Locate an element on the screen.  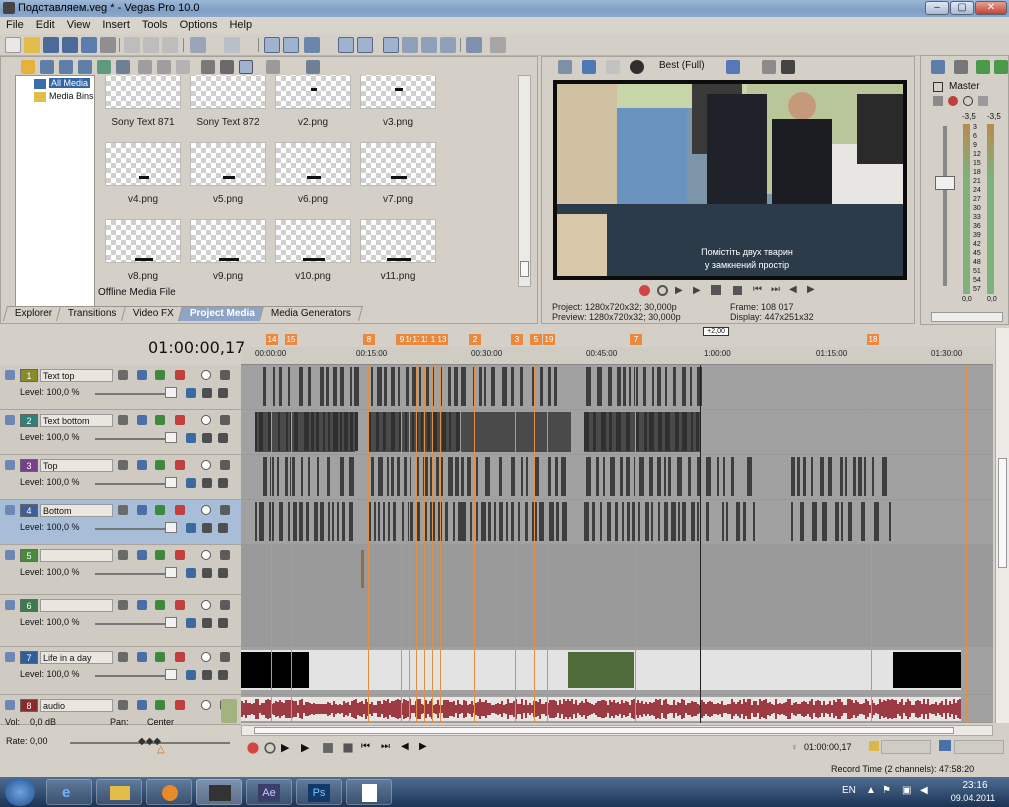
import-media-icon is located at coordinates (28, 67).